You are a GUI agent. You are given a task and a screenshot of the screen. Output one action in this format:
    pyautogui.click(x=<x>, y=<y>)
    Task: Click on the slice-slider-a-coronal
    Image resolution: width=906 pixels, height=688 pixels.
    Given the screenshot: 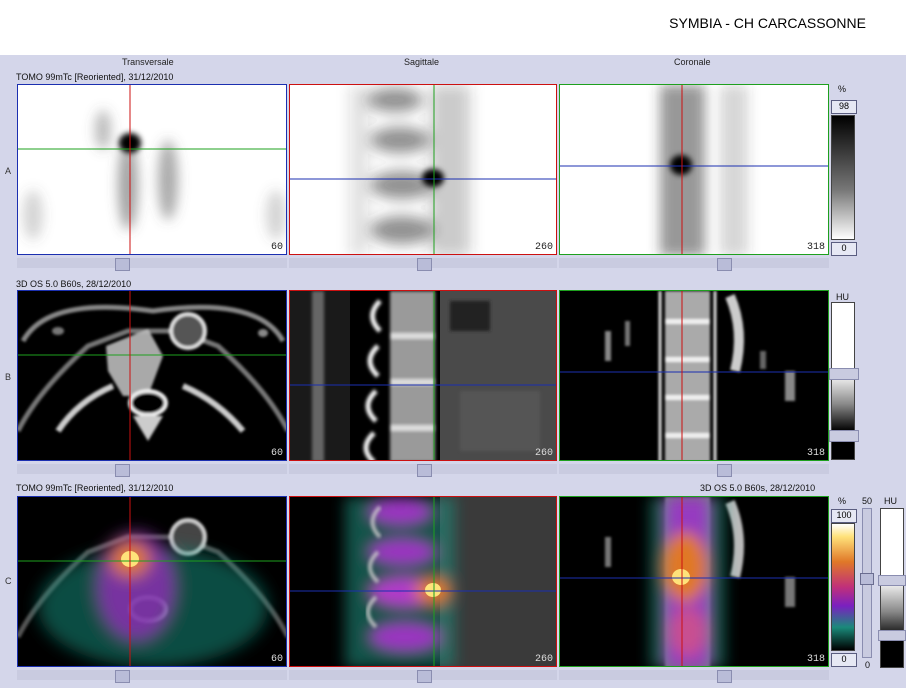 What is the action you would take?
    pyautogui.click(x=694, y=264)
    